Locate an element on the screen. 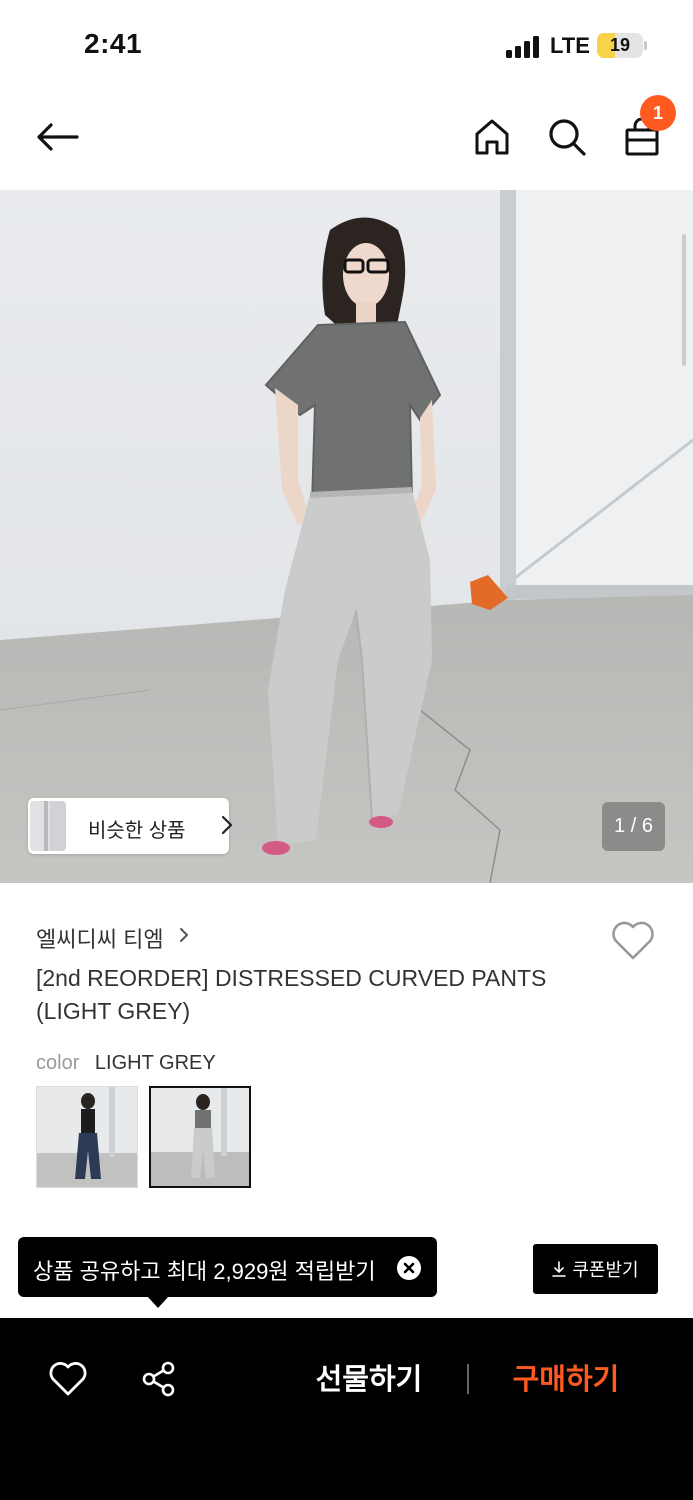  home-button is located at coordinates (492, 137).